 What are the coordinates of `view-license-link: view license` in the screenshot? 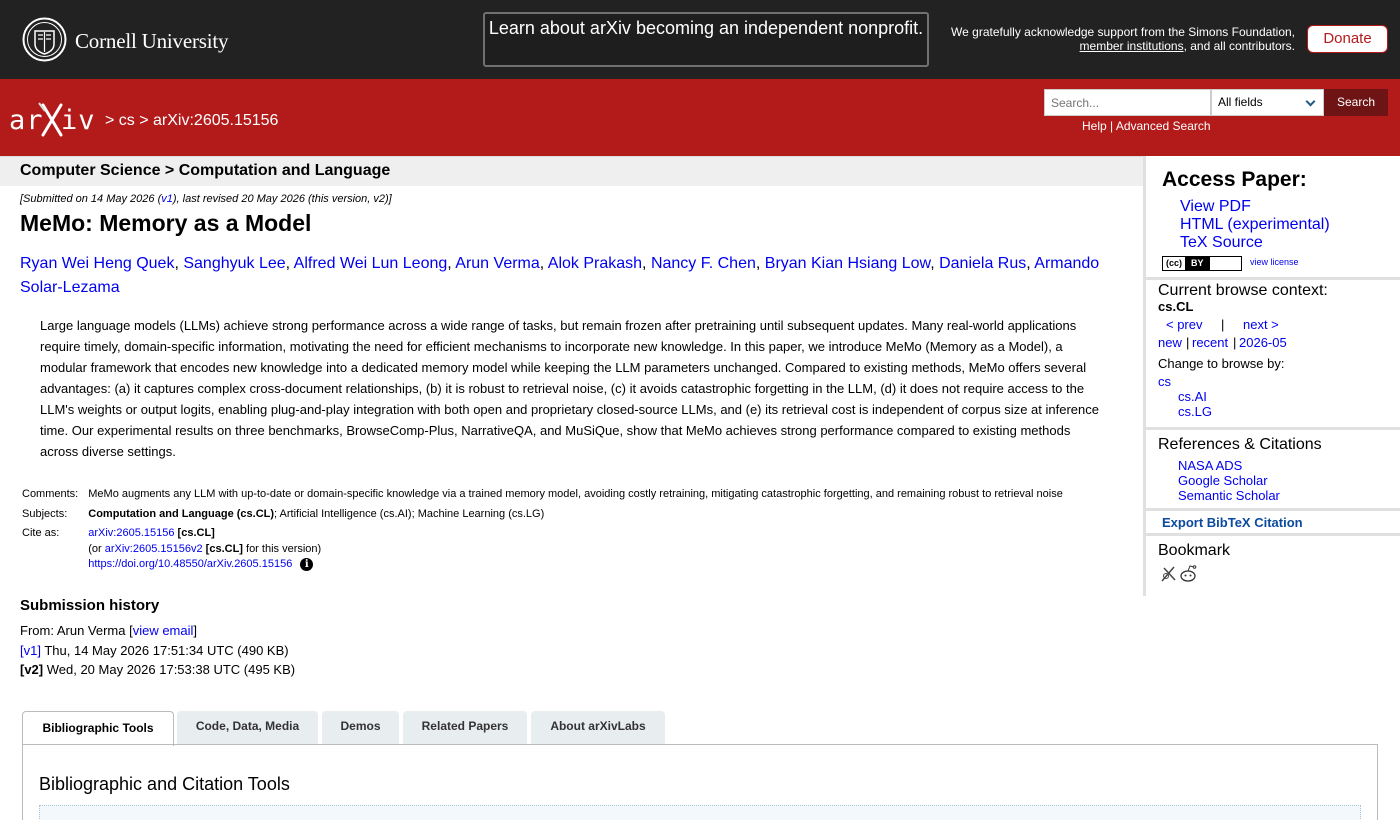 It's located at (1274, 262).